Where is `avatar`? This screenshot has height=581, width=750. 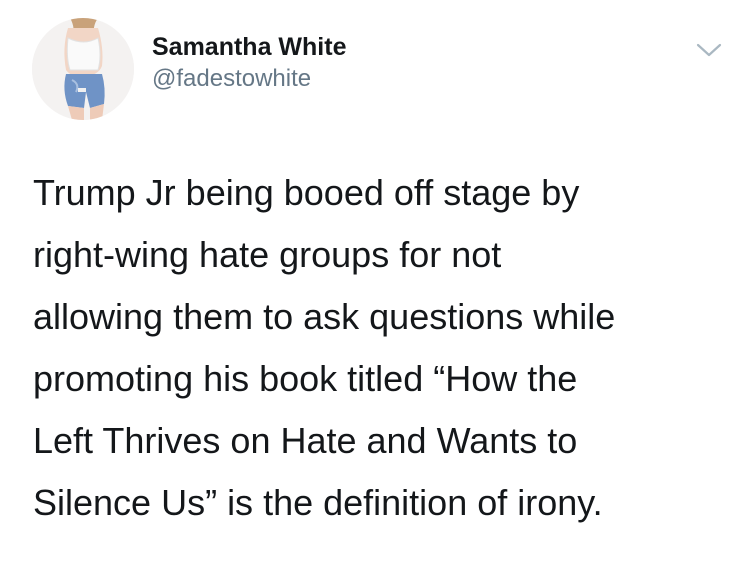 avatar is located at coordinates (83, 69).